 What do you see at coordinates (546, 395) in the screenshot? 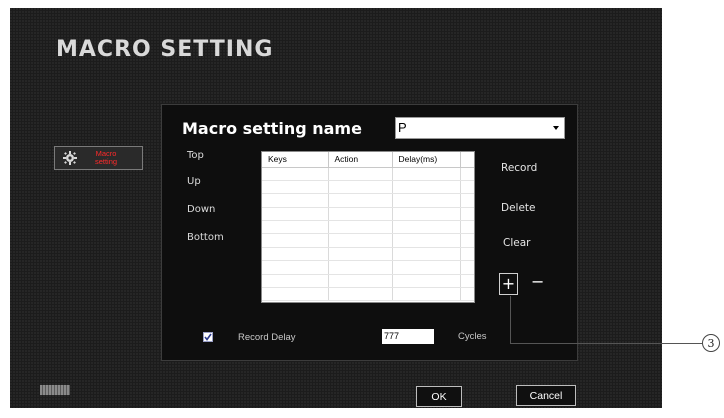
I see `cancel-button: Cancel` at bounding box center [546, 395].